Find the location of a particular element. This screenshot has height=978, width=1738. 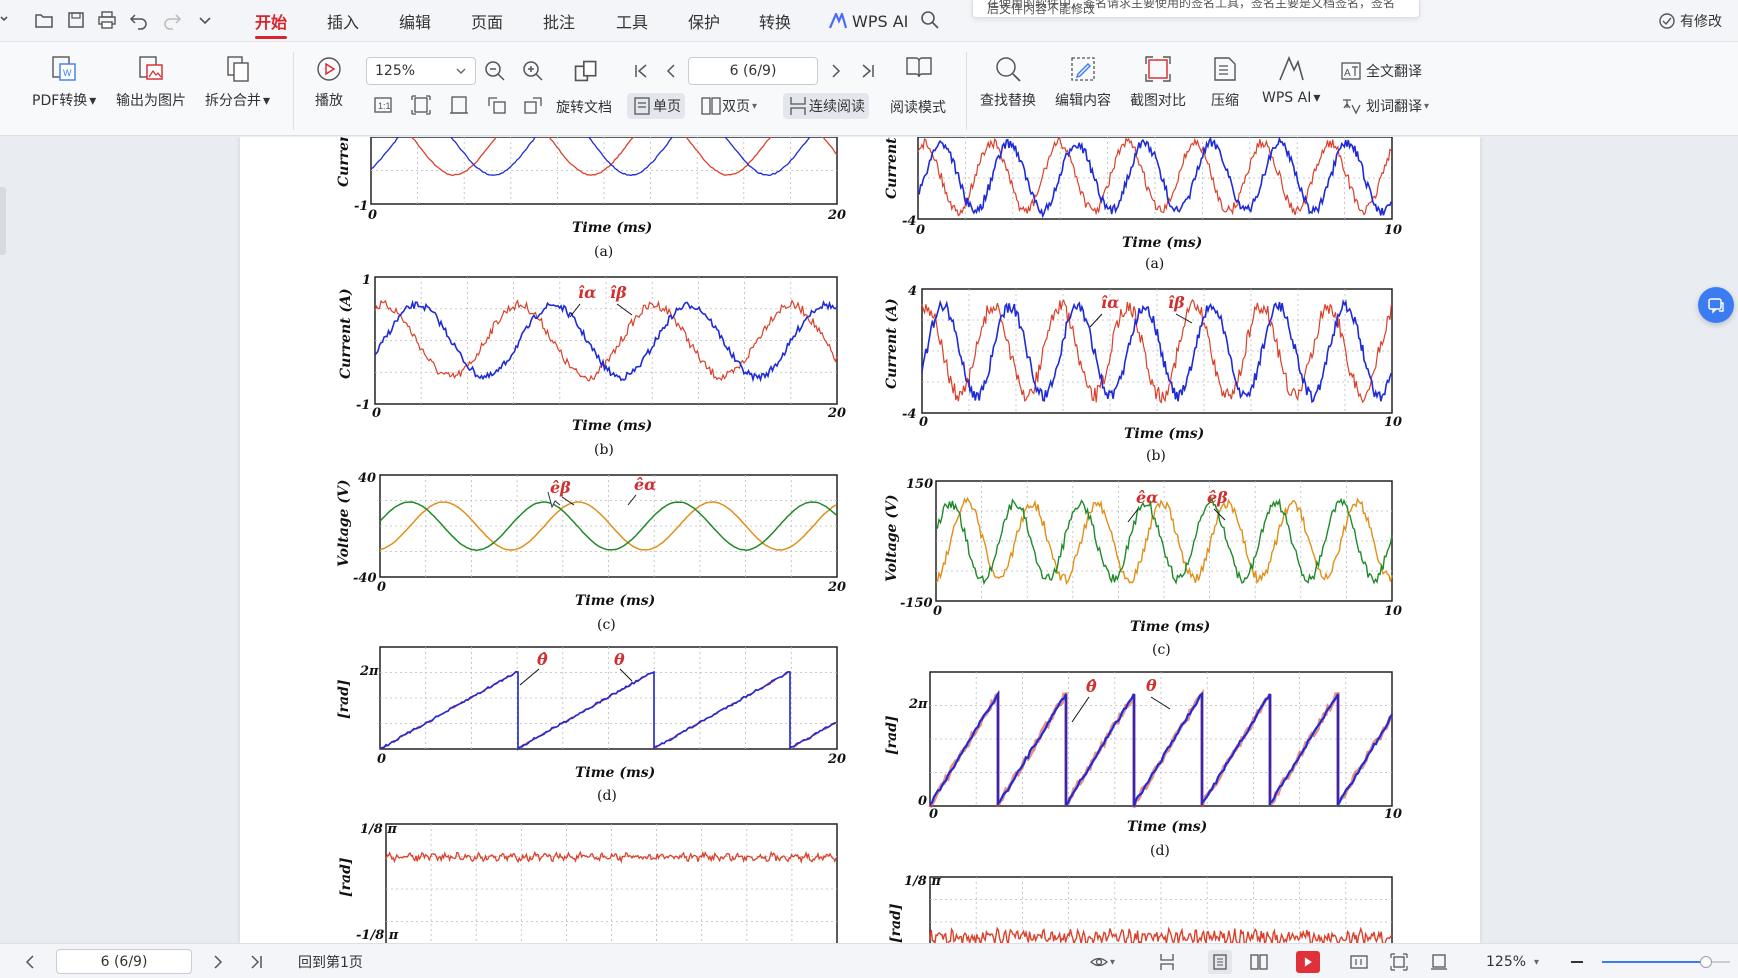

rotate-right-button is located at coordinates (533, 105).